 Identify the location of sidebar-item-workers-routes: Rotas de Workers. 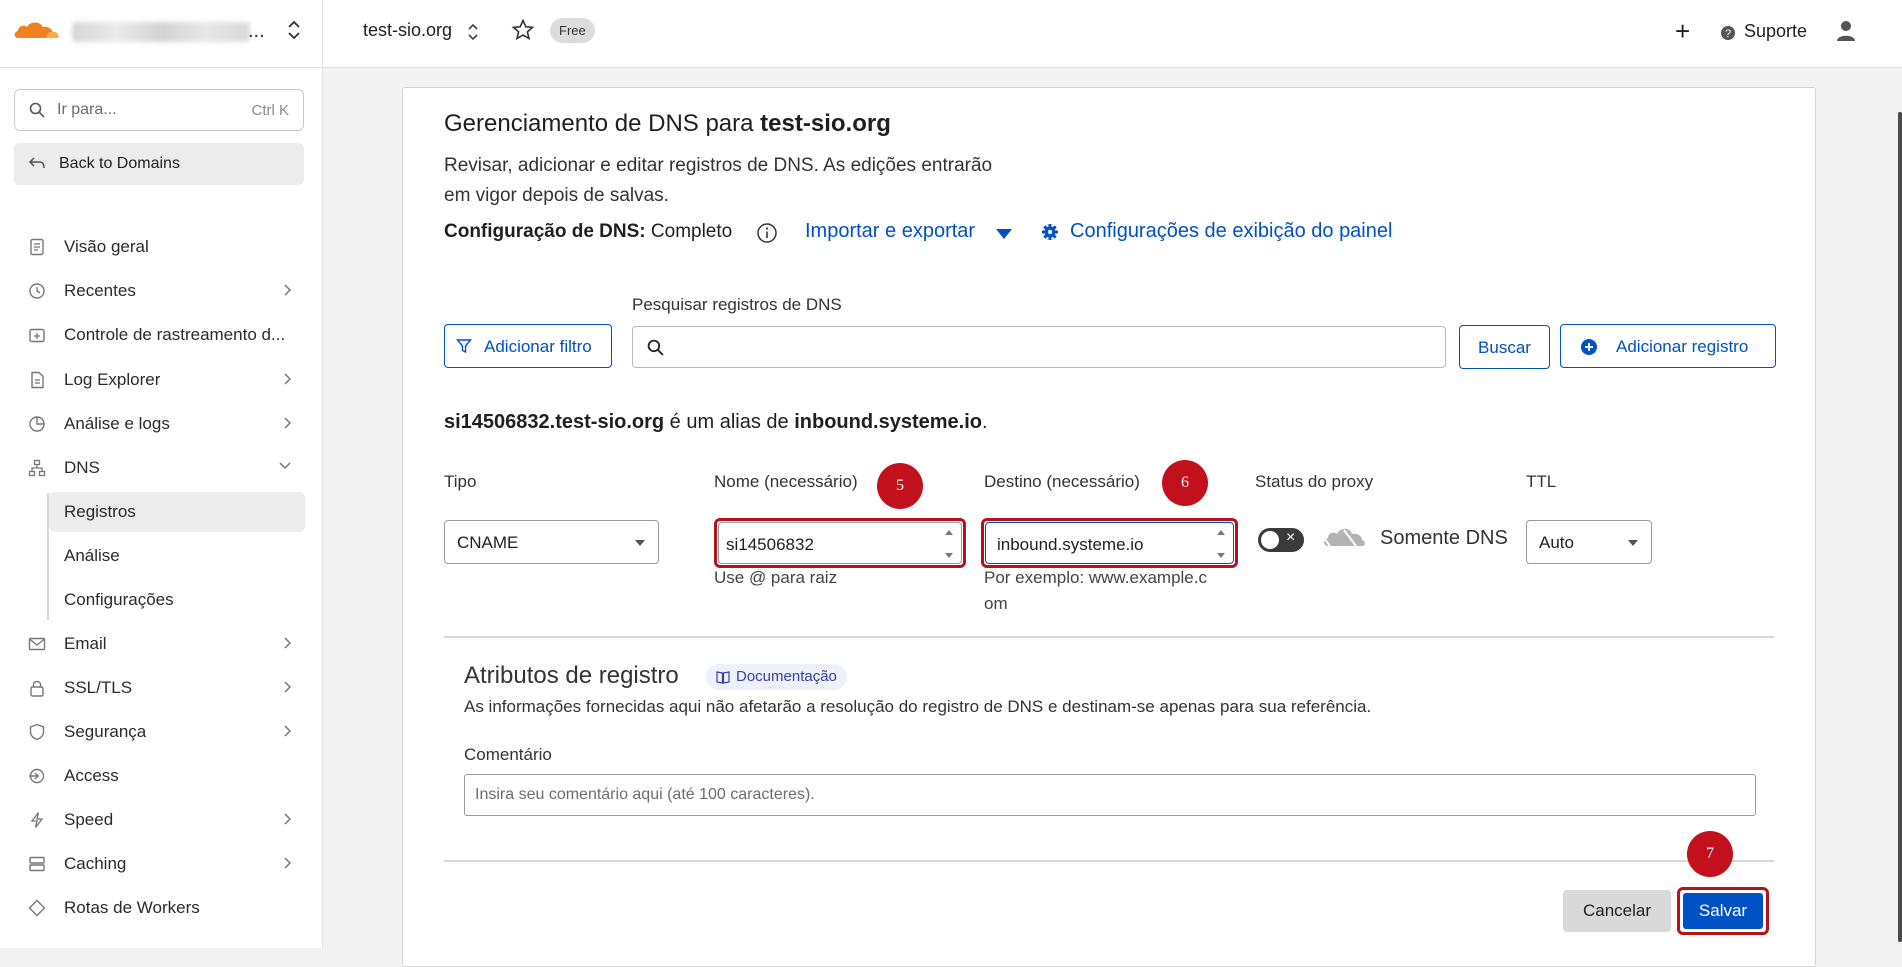
(166, 908).